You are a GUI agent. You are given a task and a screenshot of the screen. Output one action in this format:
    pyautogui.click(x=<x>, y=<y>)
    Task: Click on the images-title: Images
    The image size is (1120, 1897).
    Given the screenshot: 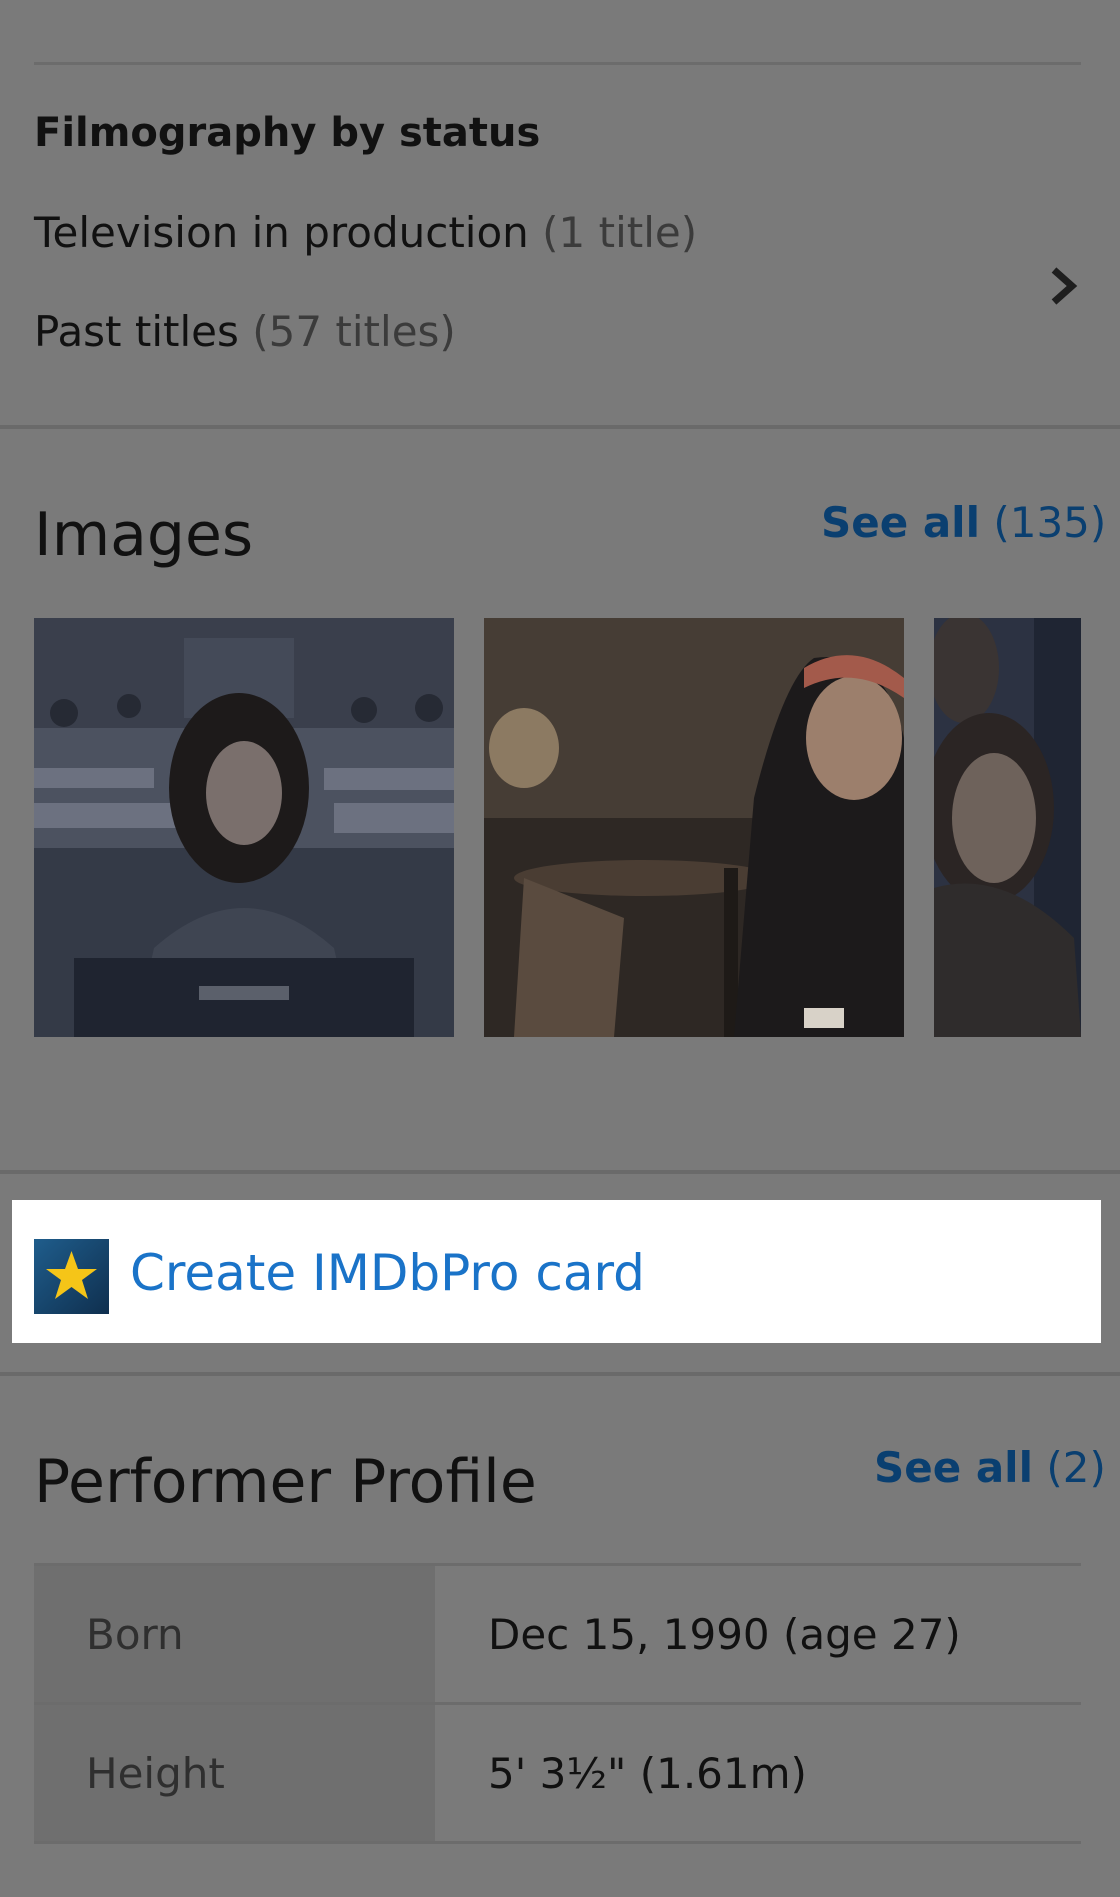 What is the action you would take?
    pyautogui.click(x=144, y=535)
    